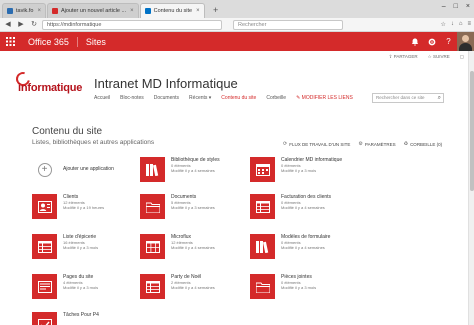 The width and height of the screenshot is (474, 325). I want to click on close-window-icon: ×, so click(468, 6).